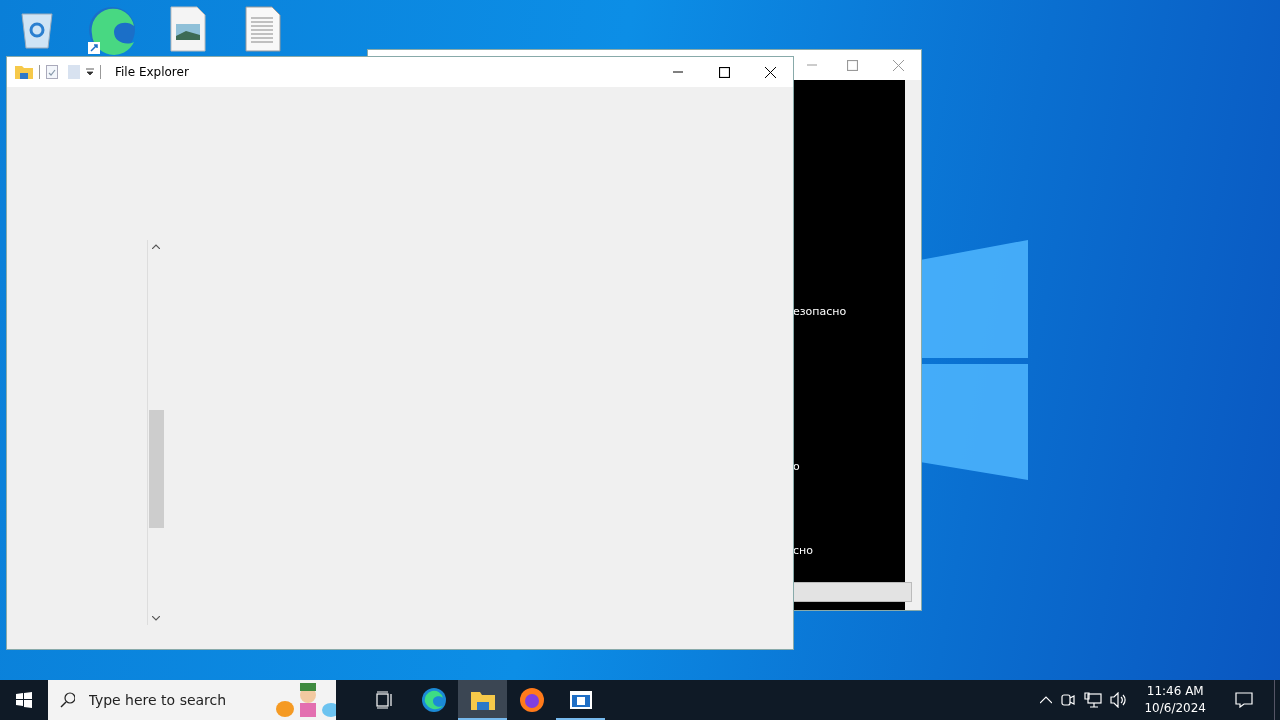 The image size is (1280, 720). I want to click on search-bar: Type here to search, so click(192, 700).